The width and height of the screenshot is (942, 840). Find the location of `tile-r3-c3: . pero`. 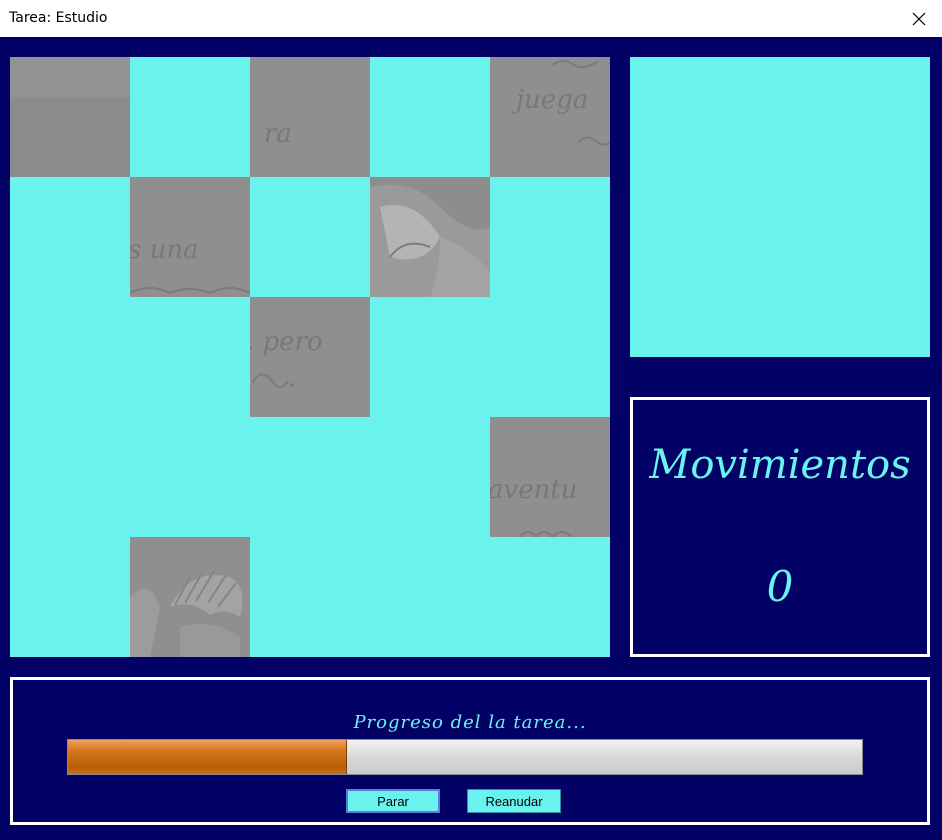

tile-r3-c3: . pero is located at coordinates (310, 357).